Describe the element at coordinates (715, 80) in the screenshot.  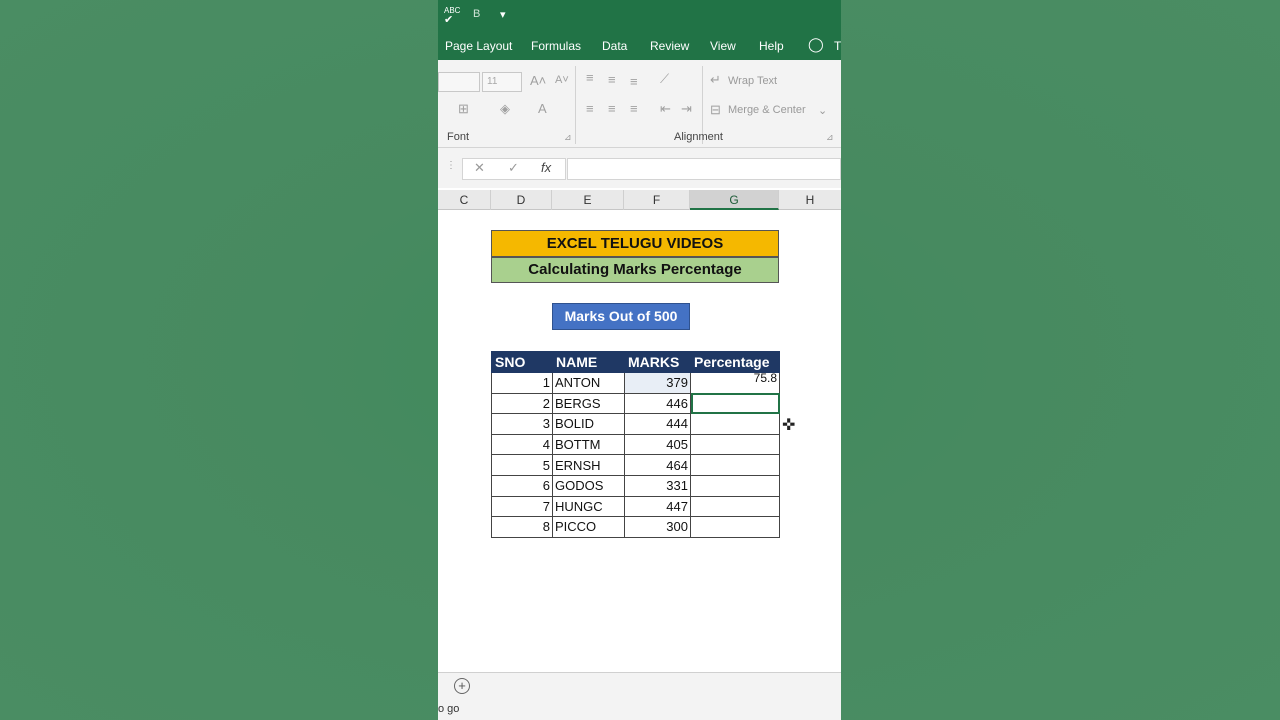
I see `wrap-text-icon: ↵` at that location.